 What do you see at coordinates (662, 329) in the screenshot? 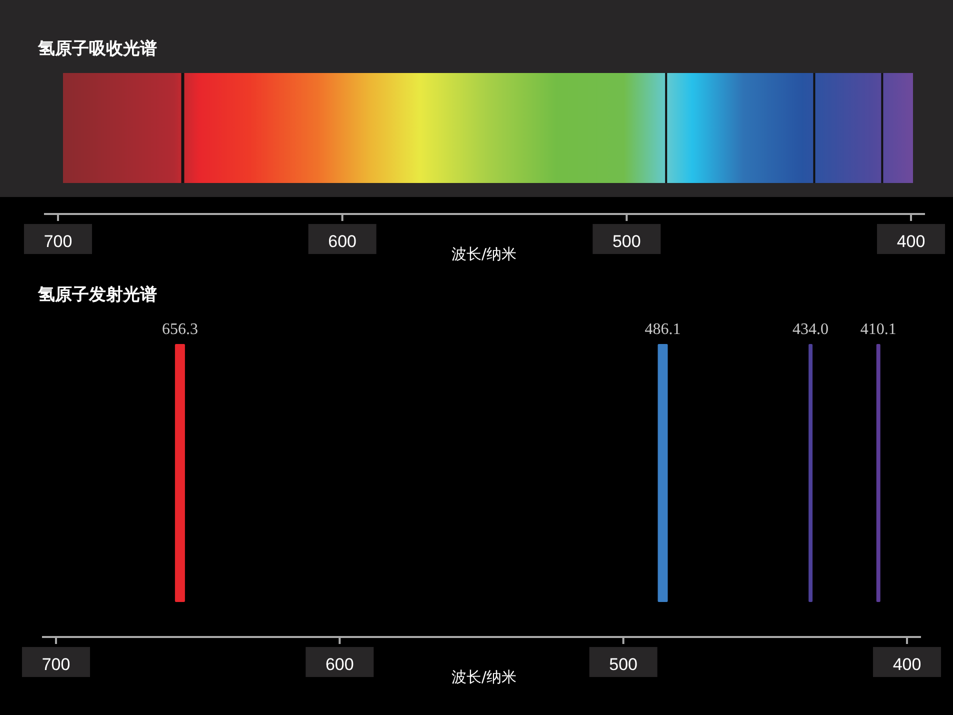
I see `wavelength-label: 486.1` at bounding box center [662, 329].